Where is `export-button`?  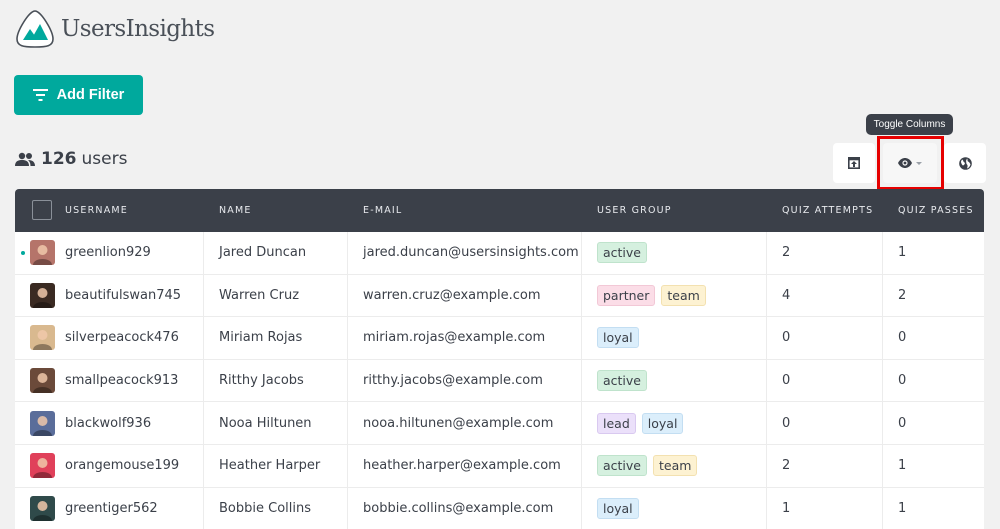 export-button is located at coordinates (854, 163).